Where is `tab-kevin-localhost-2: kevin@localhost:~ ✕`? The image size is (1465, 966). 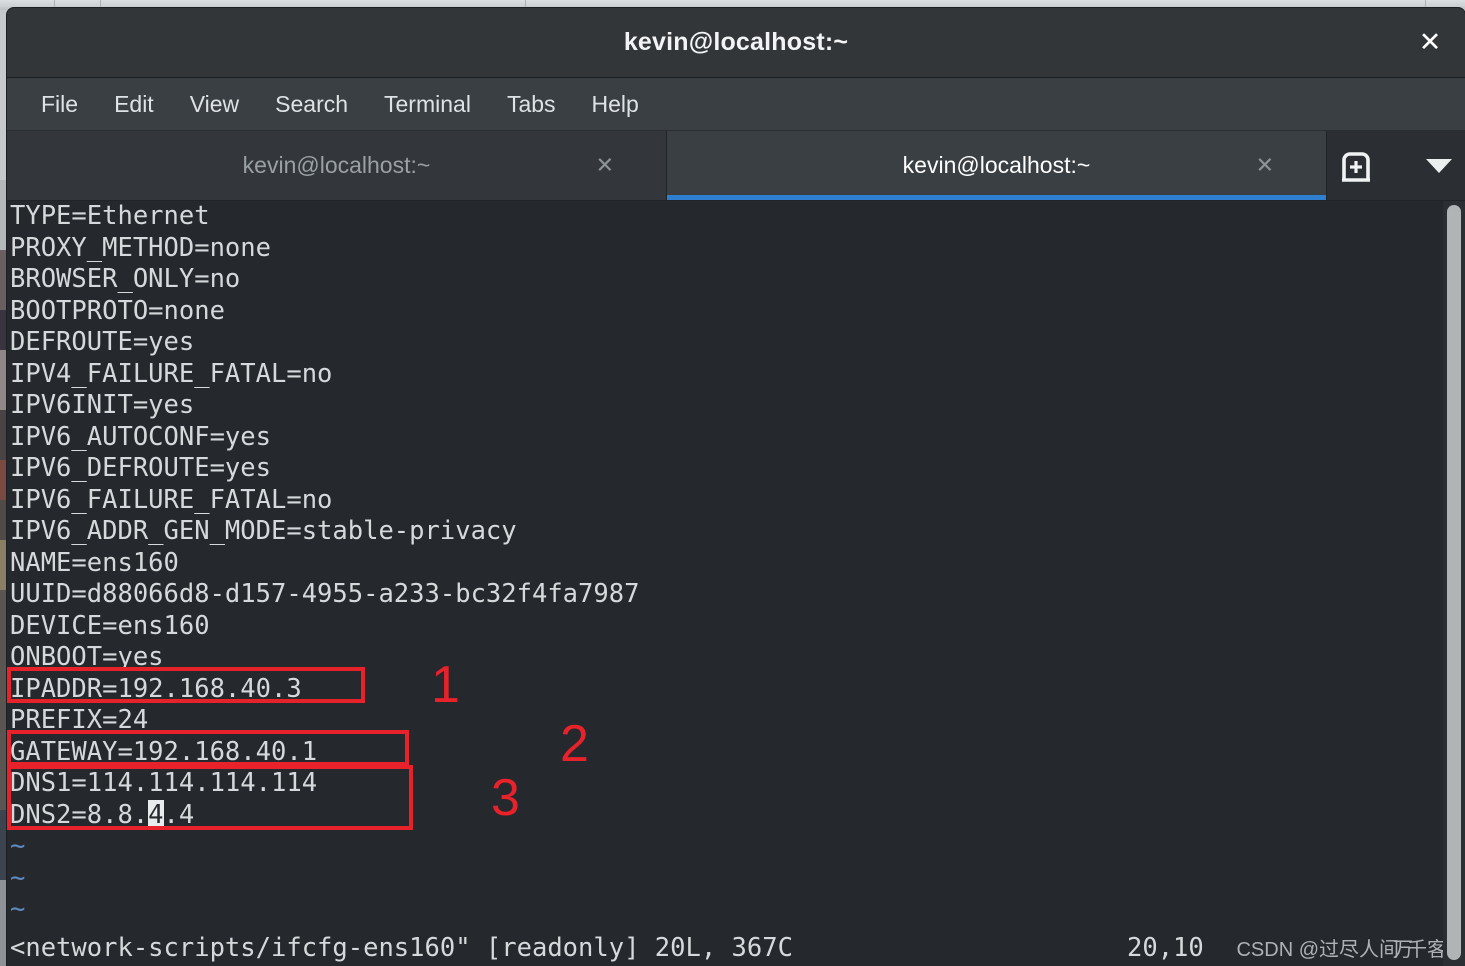 tab-kevin-localhost-2: kevin@localhost:~ ✕ is located at coordinates (997, 165).